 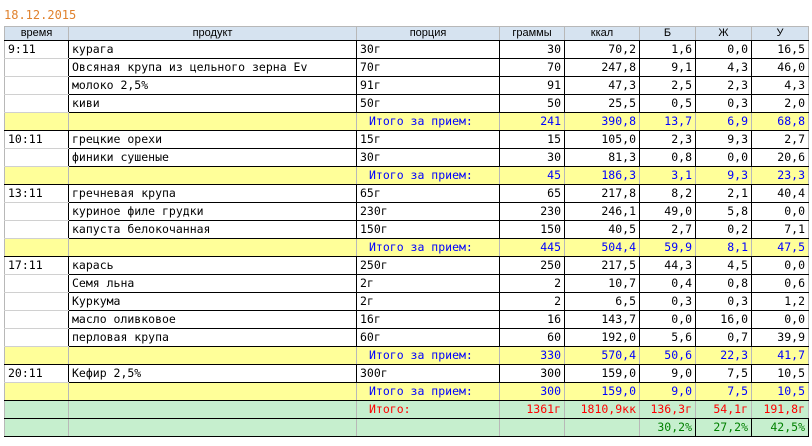 What do you see at coordinates (212, 49) in the screenshot?
I see `cell-product: курага` at bounding box center [212, 49].